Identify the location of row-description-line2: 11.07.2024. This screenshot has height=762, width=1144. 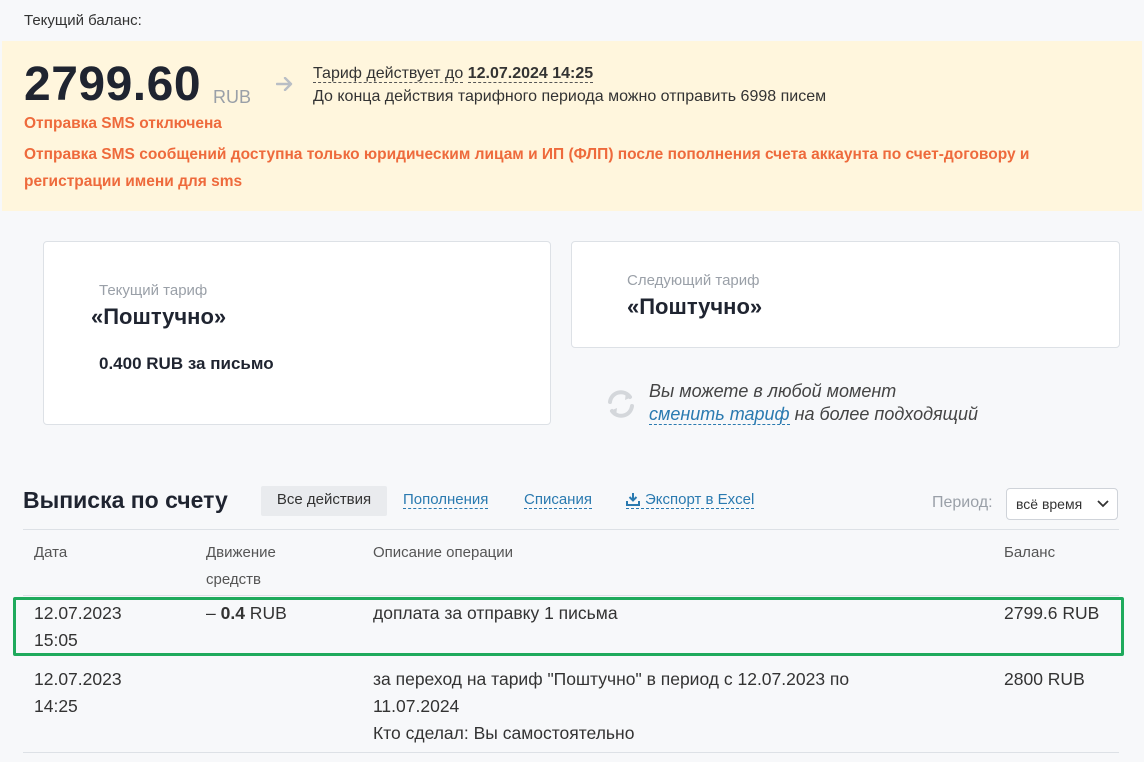
(416, 706).